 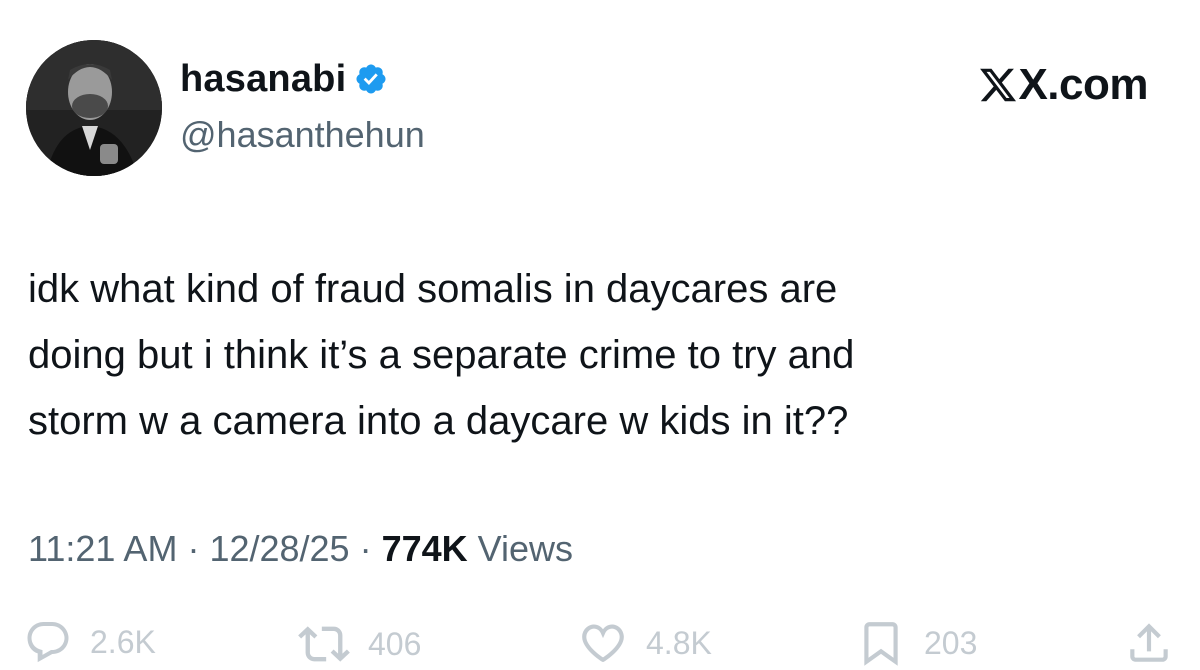 What do you see at coordinates (951, 642) in the screenshot?
I see `bookmark-count: 203` at bounding box center [951, 642].